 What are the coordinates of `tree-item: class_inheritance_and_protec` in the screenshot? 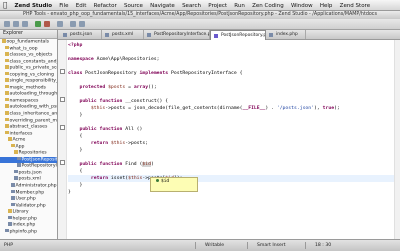 It's located at (28, 114).